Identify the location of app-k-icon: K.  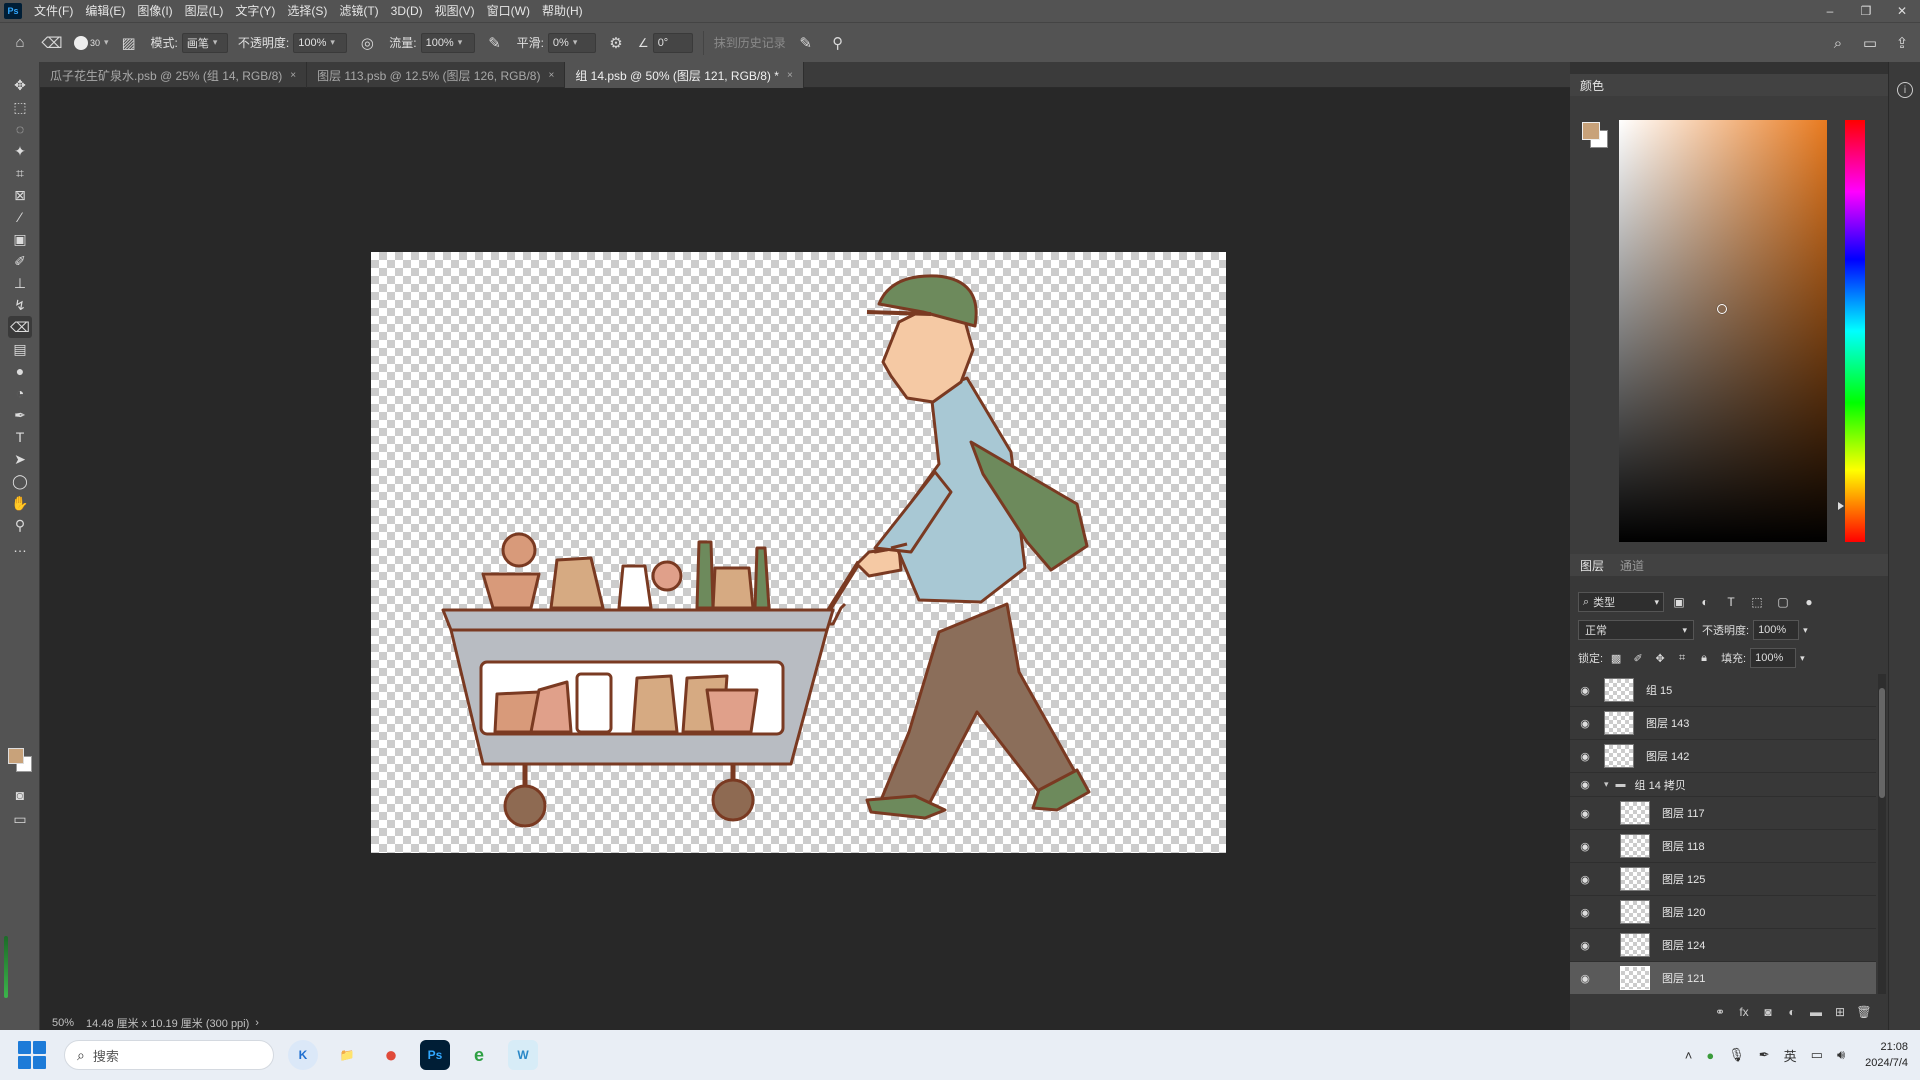
(303, 1055).